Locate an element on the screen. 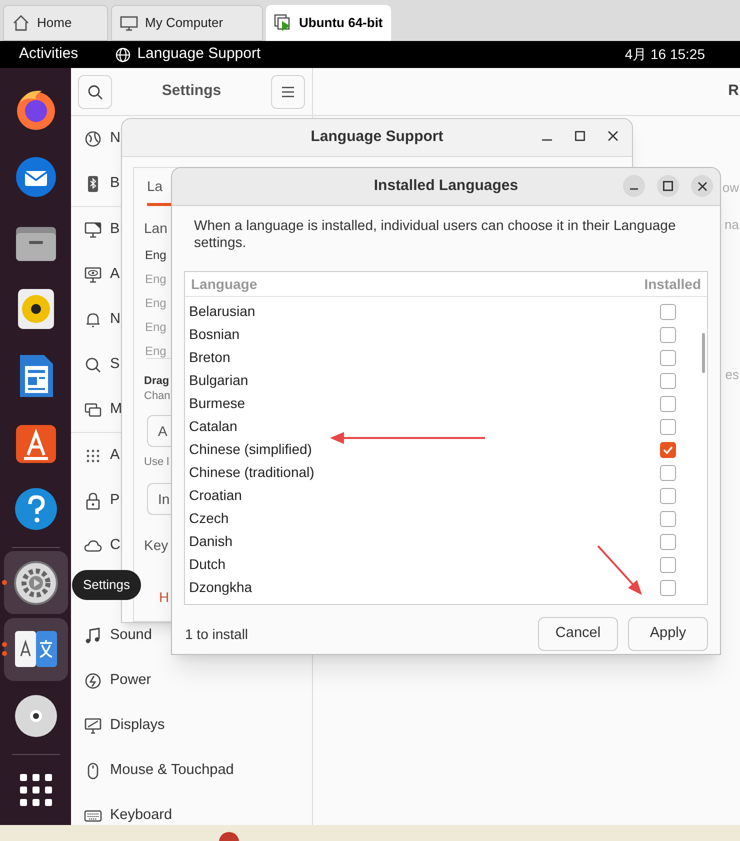 The image size is (740, 841). apply-system-button: A is located at coordinates (159, 431).